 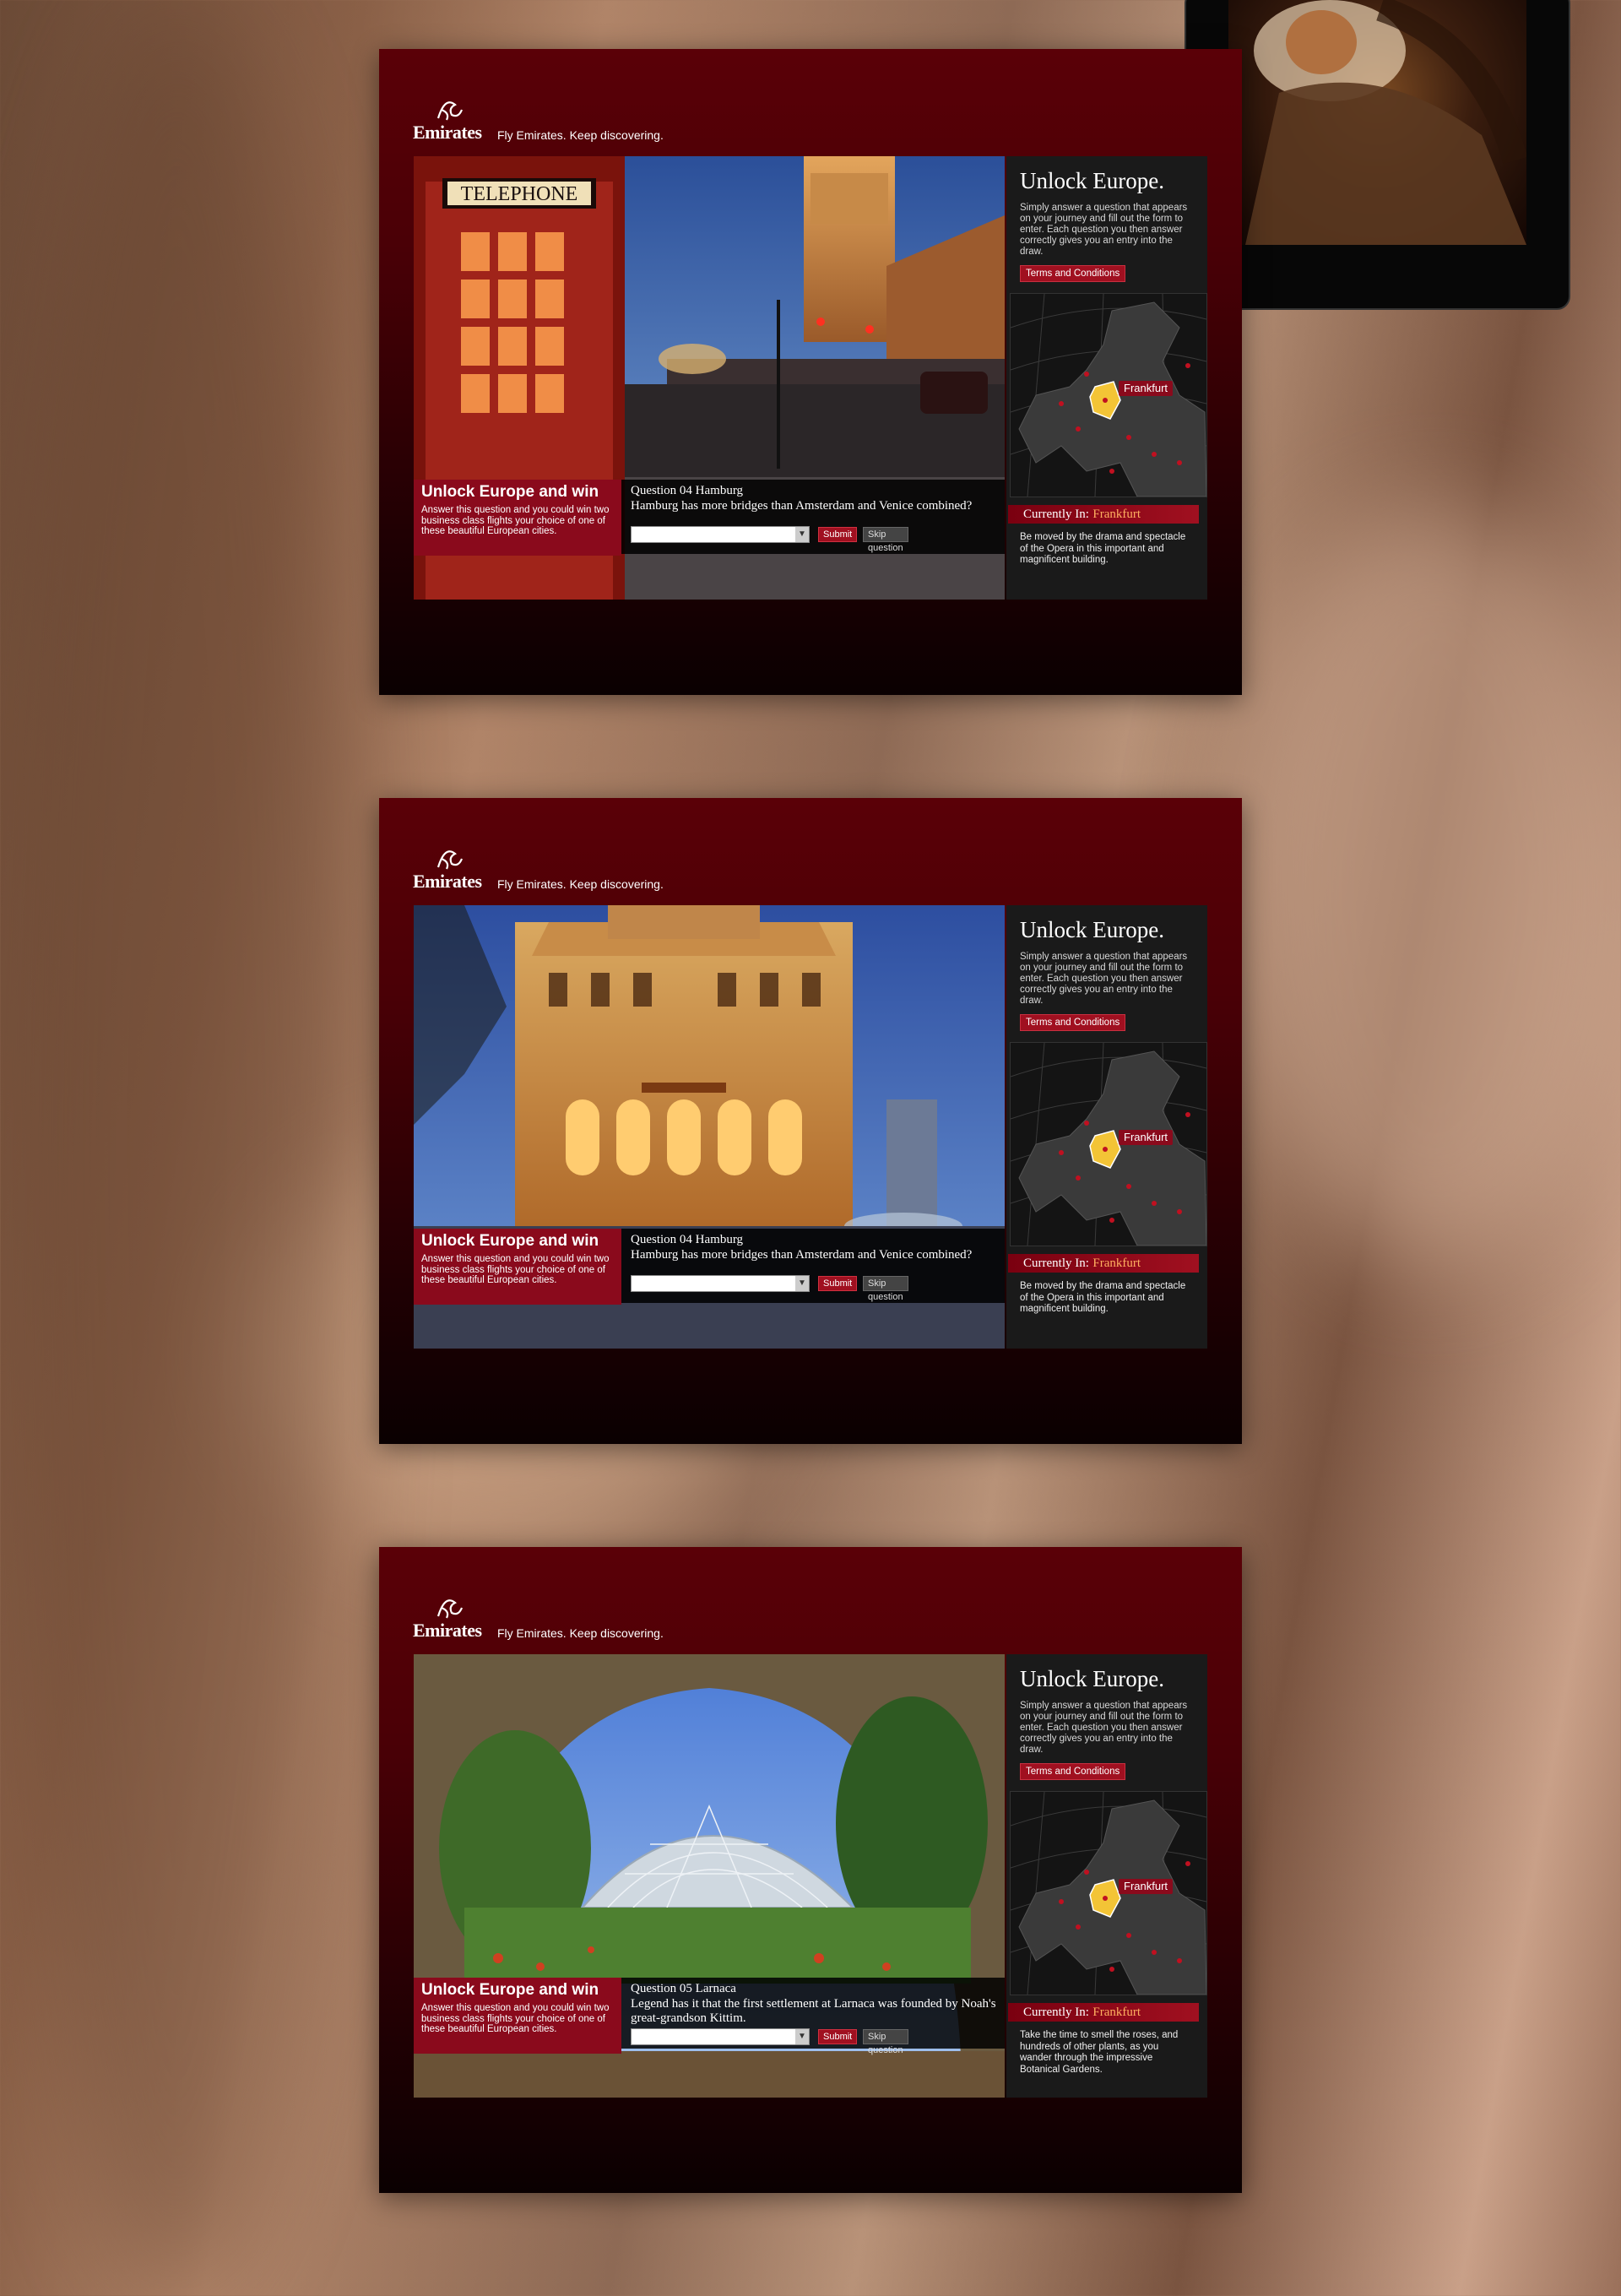 What do you see at coordinates (1378, 122) in the screenshot?
I see `tablet-screen-photo` at bounding box center [1378, 122].